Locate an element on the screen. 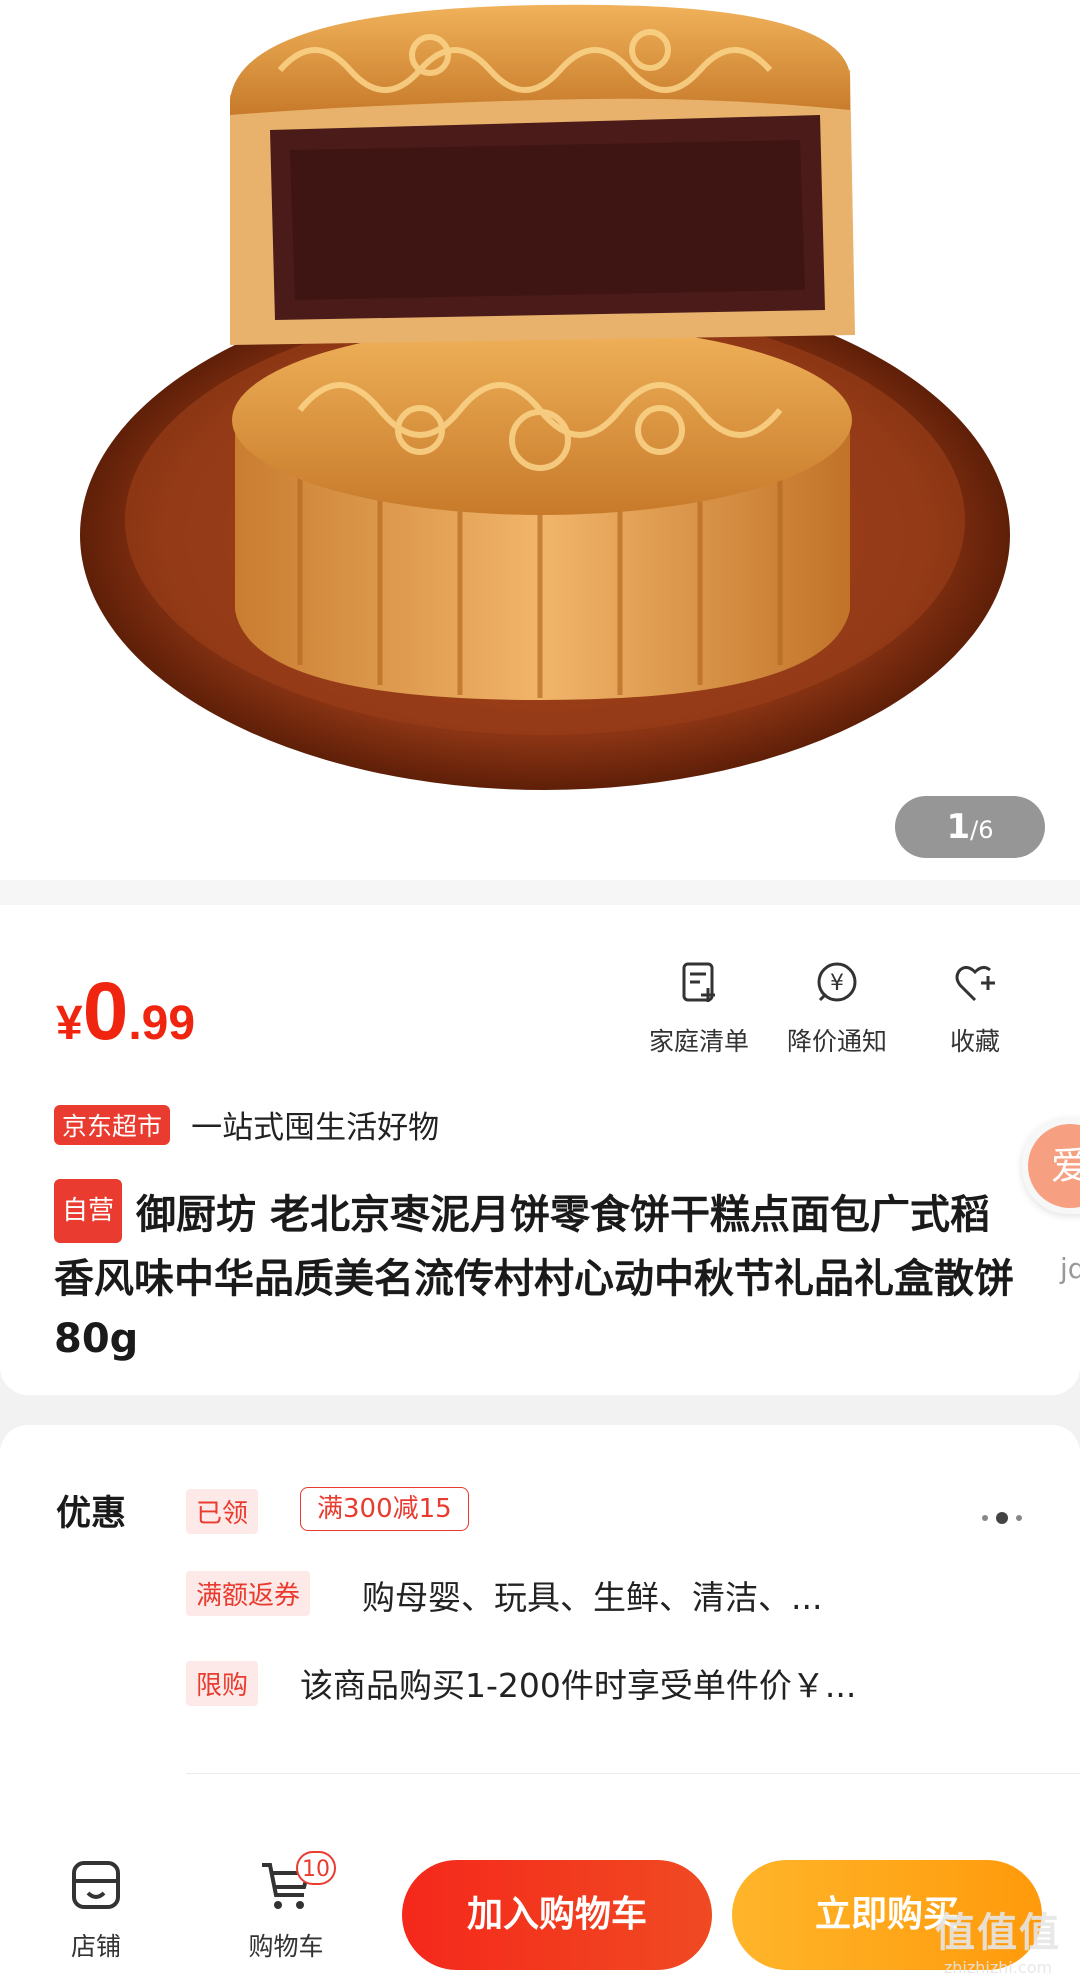 This screenshot has width=1080, height=1986. price-decimal: .99 is located at coordinates (162, 1023).